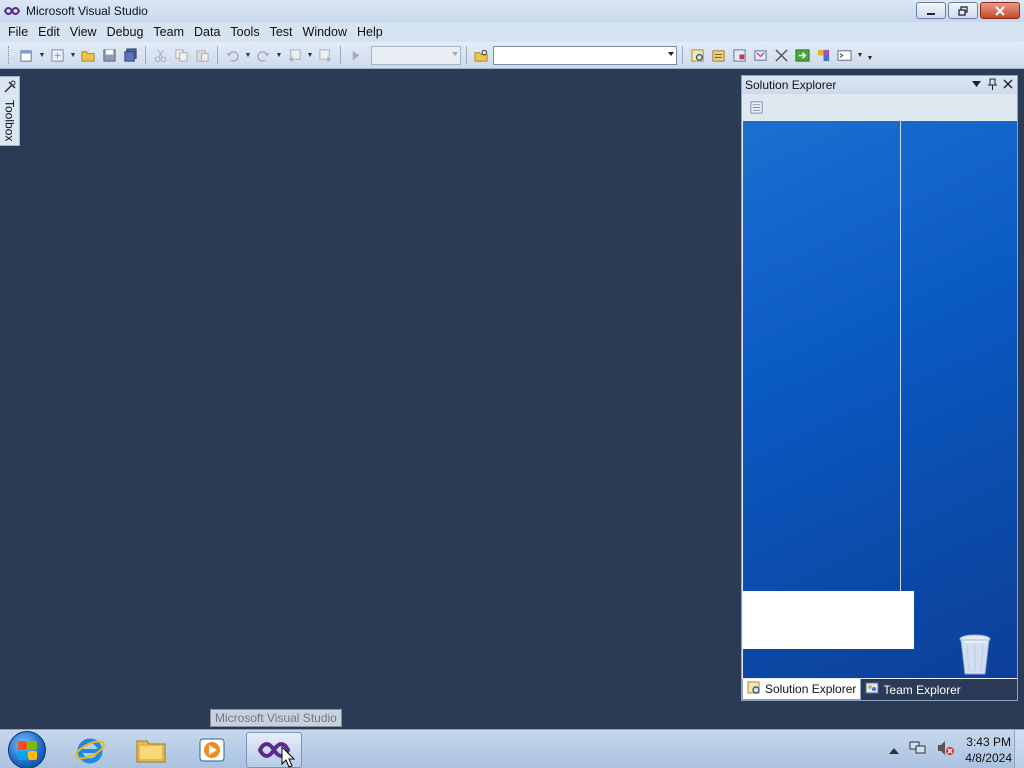 The image size is (1024, 768). What do you see at coordinates (900, 356) in the screenshot?
I see `divider` at bounding box center [900, 356].